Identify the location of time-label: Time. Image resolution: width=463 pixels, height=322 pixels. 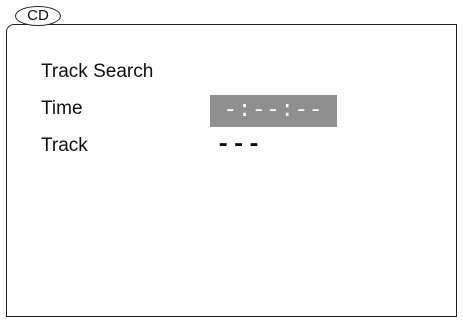
(62, 108).